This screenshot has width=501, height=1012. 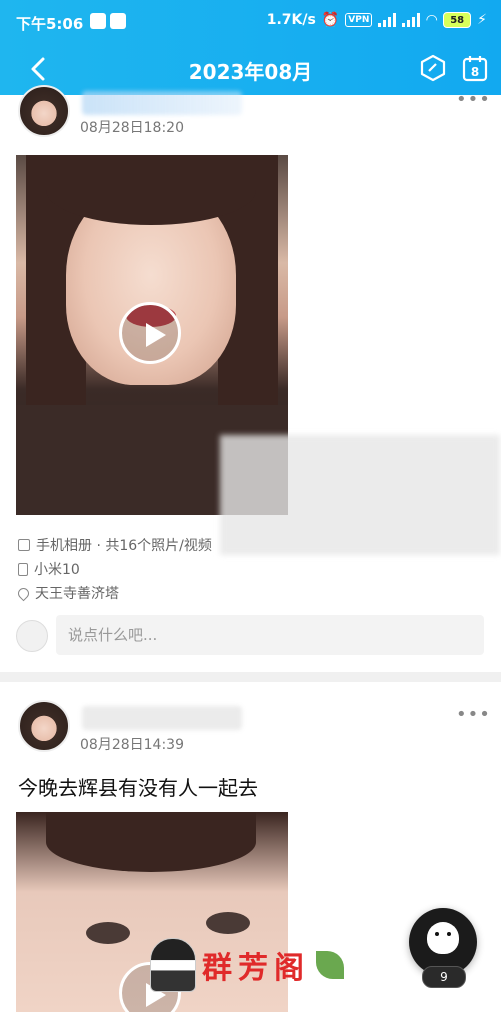 What do you see at coordinates (433, 68) in the screenshot?
I see `cube-icon` at bounding box center [433, 68].